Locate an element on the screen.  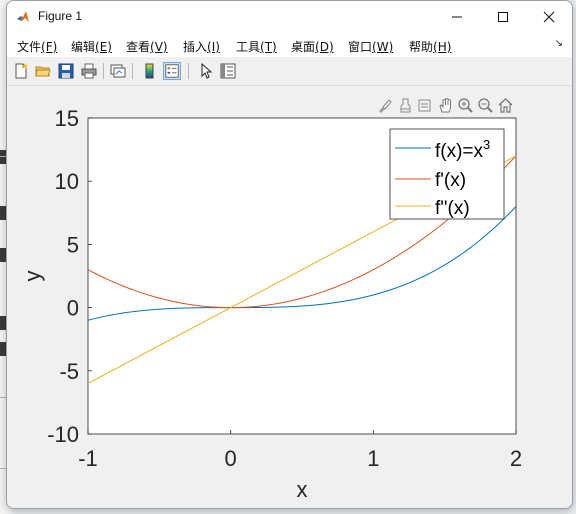
menu-insert: 插入(I) is located at coordinates (201, 46).